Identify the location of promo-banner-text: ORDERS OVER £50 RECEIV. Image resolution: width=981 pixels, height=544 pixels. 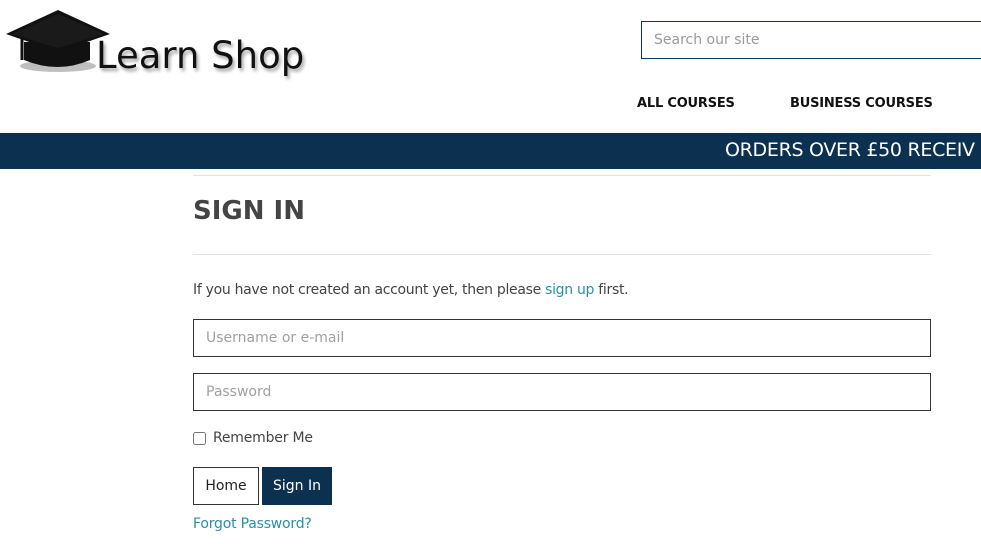
(850, 150).